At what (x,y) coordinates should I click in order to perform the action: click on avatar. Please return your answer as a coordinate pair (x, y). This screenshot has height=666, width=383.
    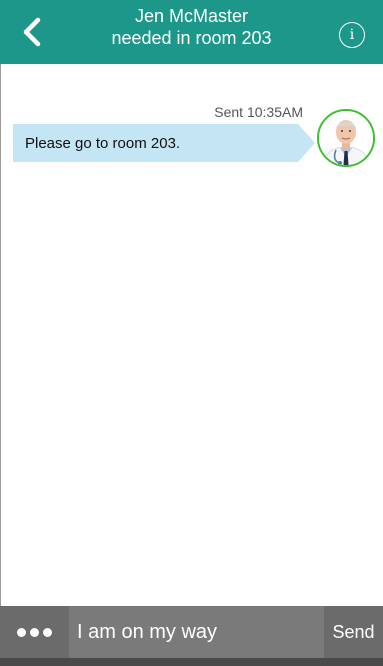
    Looking at the image, I should click on (346, 138).